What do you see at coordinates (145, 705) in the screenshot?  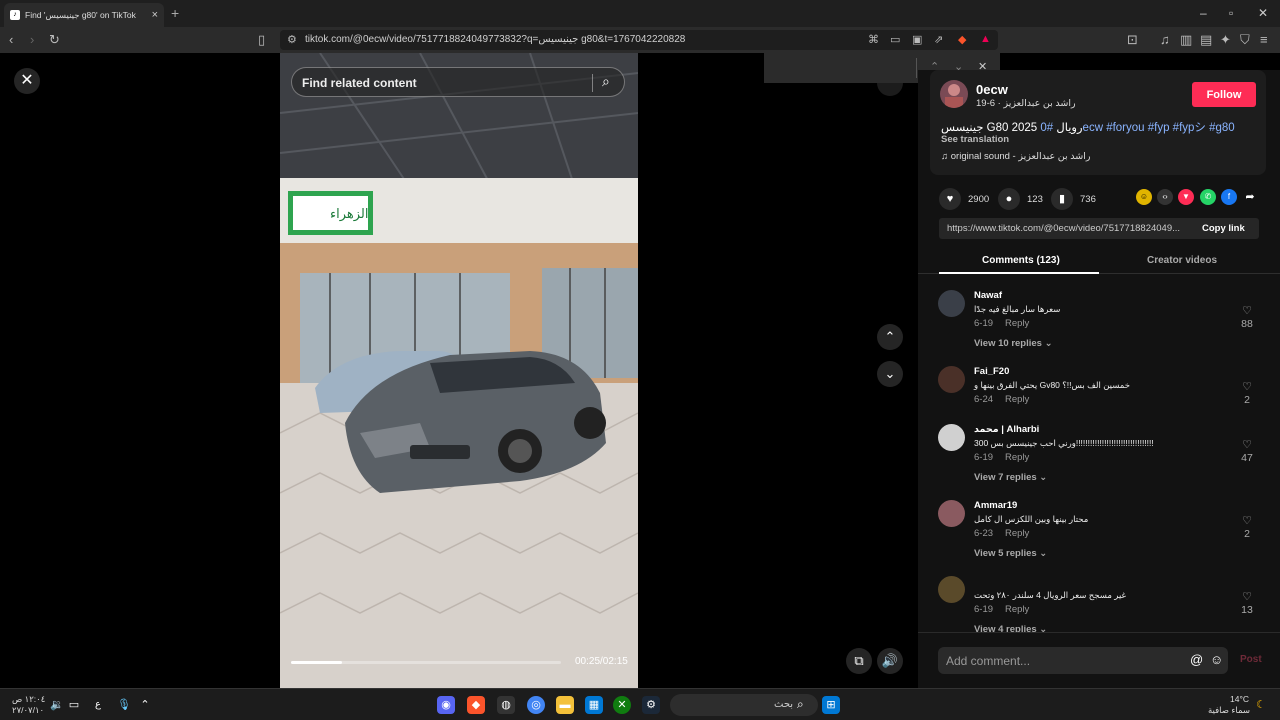 I see `show-hidden-icons-icon: ⌃` at bounding box center [145, 705].